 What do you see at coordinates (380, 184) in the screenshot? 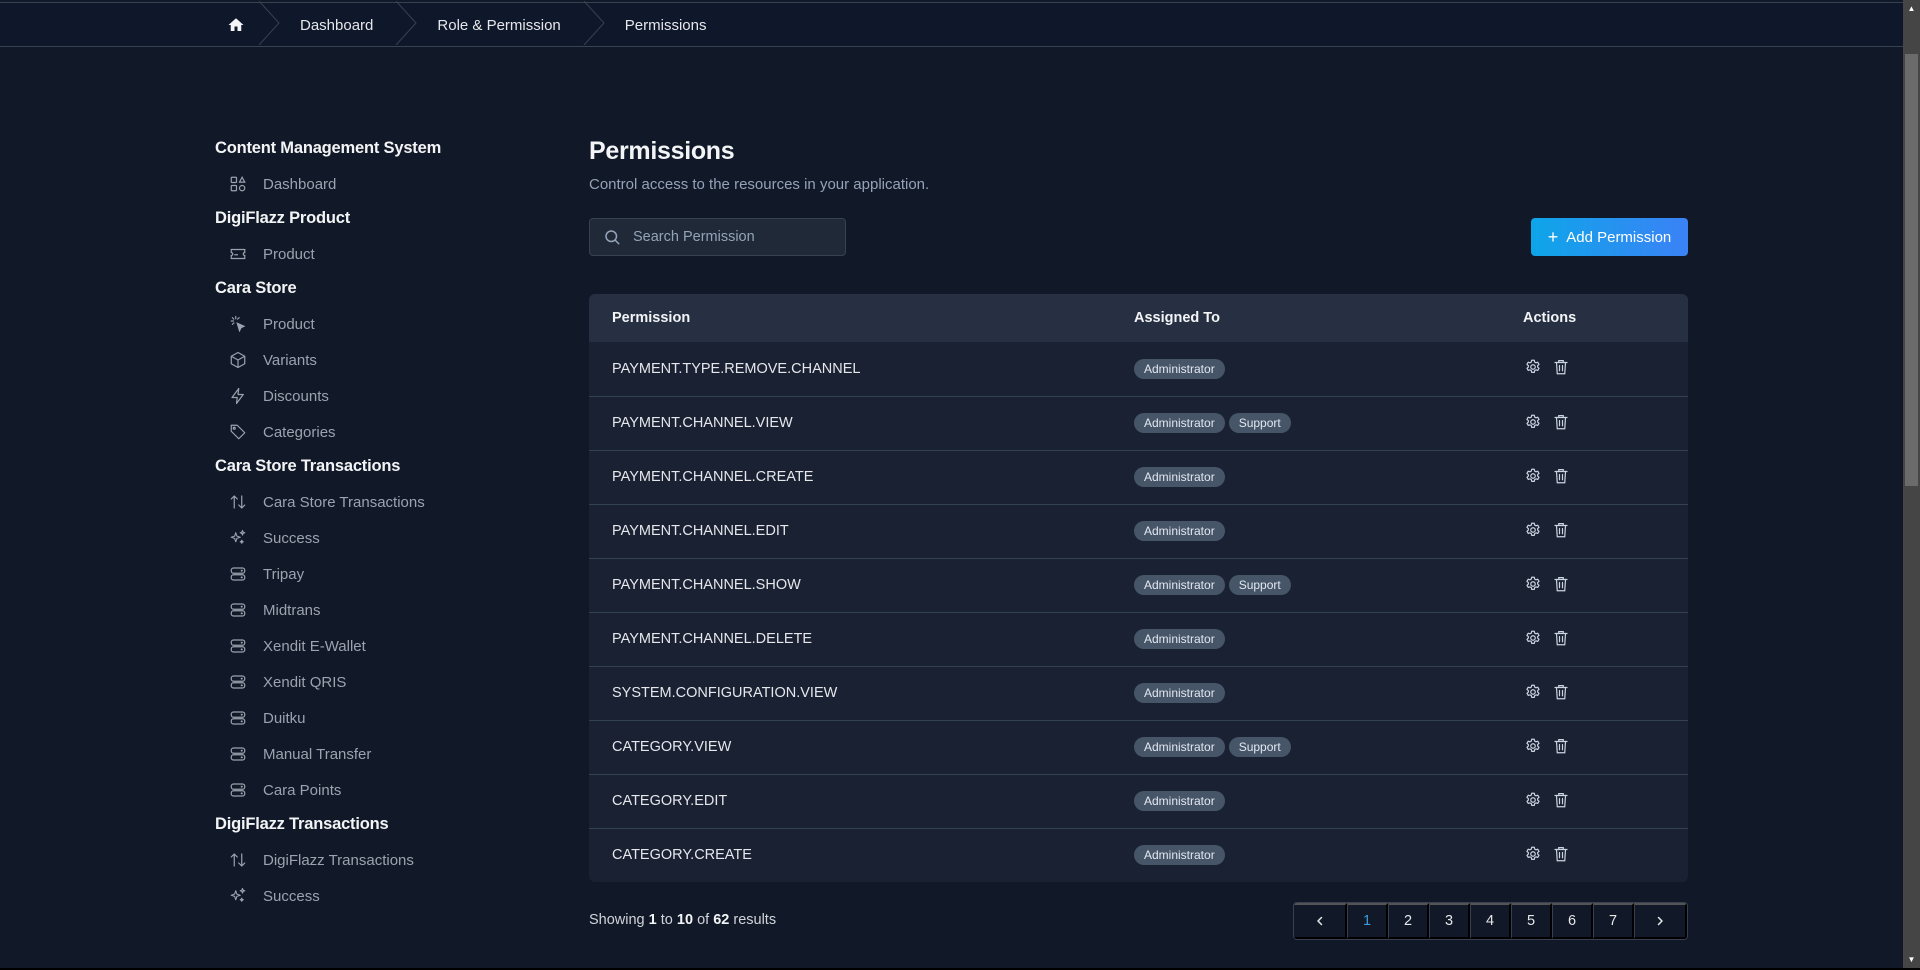
I see `sidebar-item: Dashboard` at bounding box center [380, 184].